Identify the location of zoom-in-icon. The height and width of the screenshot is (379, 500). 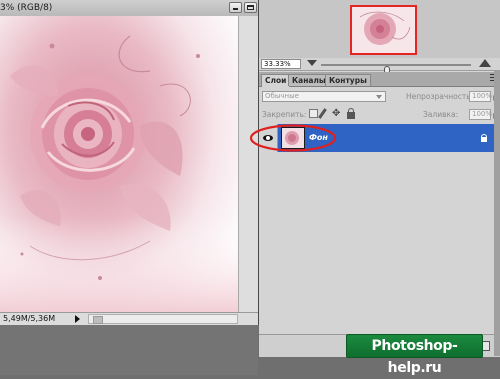
(485, 63).